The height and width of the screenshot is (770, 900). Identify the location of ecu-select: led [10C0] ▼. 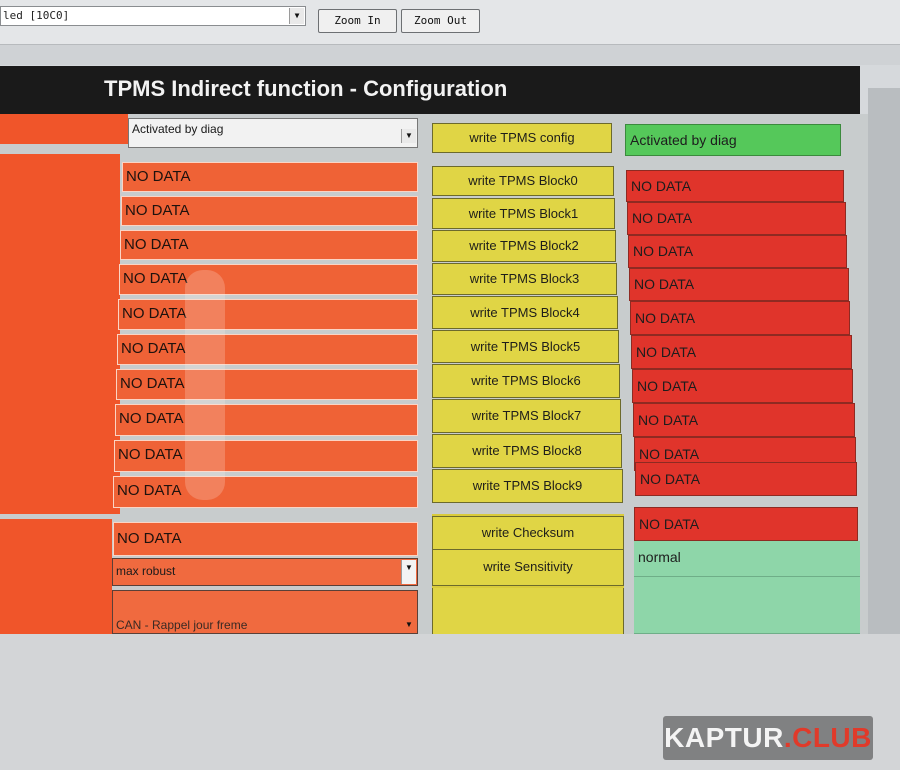
(153, 16).